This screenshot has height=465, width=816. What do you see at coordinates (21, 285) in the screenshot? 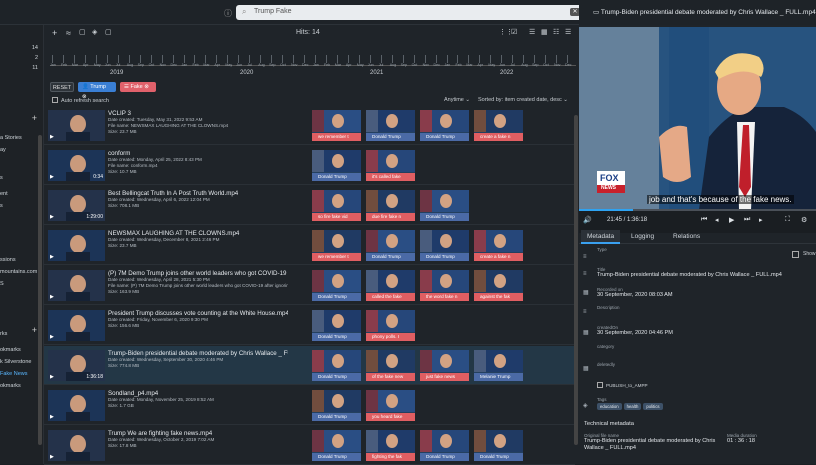
I see `sidebar-item: S` at bounding box center [21, 285].